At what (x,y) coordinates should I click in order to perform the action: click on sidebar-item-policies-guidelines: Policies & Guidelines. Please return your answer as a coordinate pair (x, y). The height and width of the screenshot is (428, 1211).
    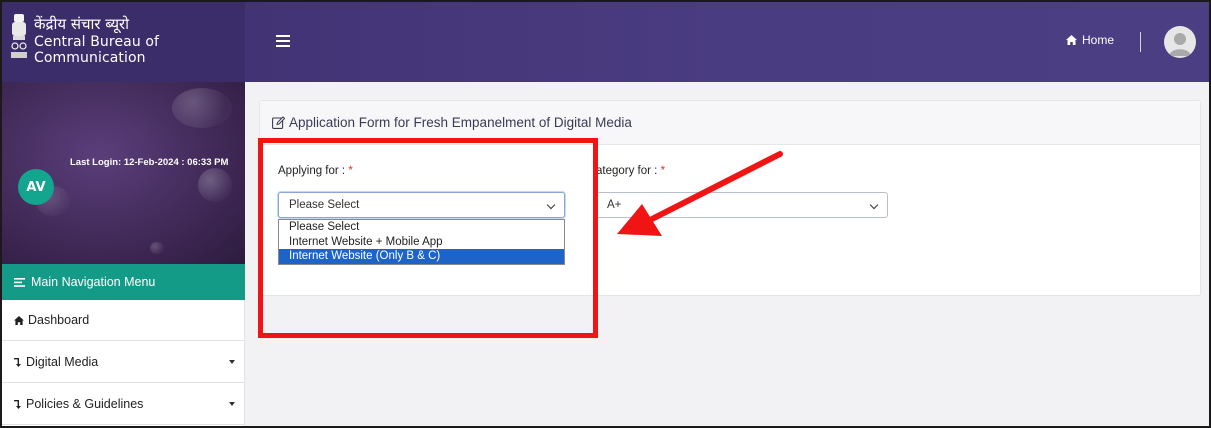
    Looking at the image, I should click on (123, 404).